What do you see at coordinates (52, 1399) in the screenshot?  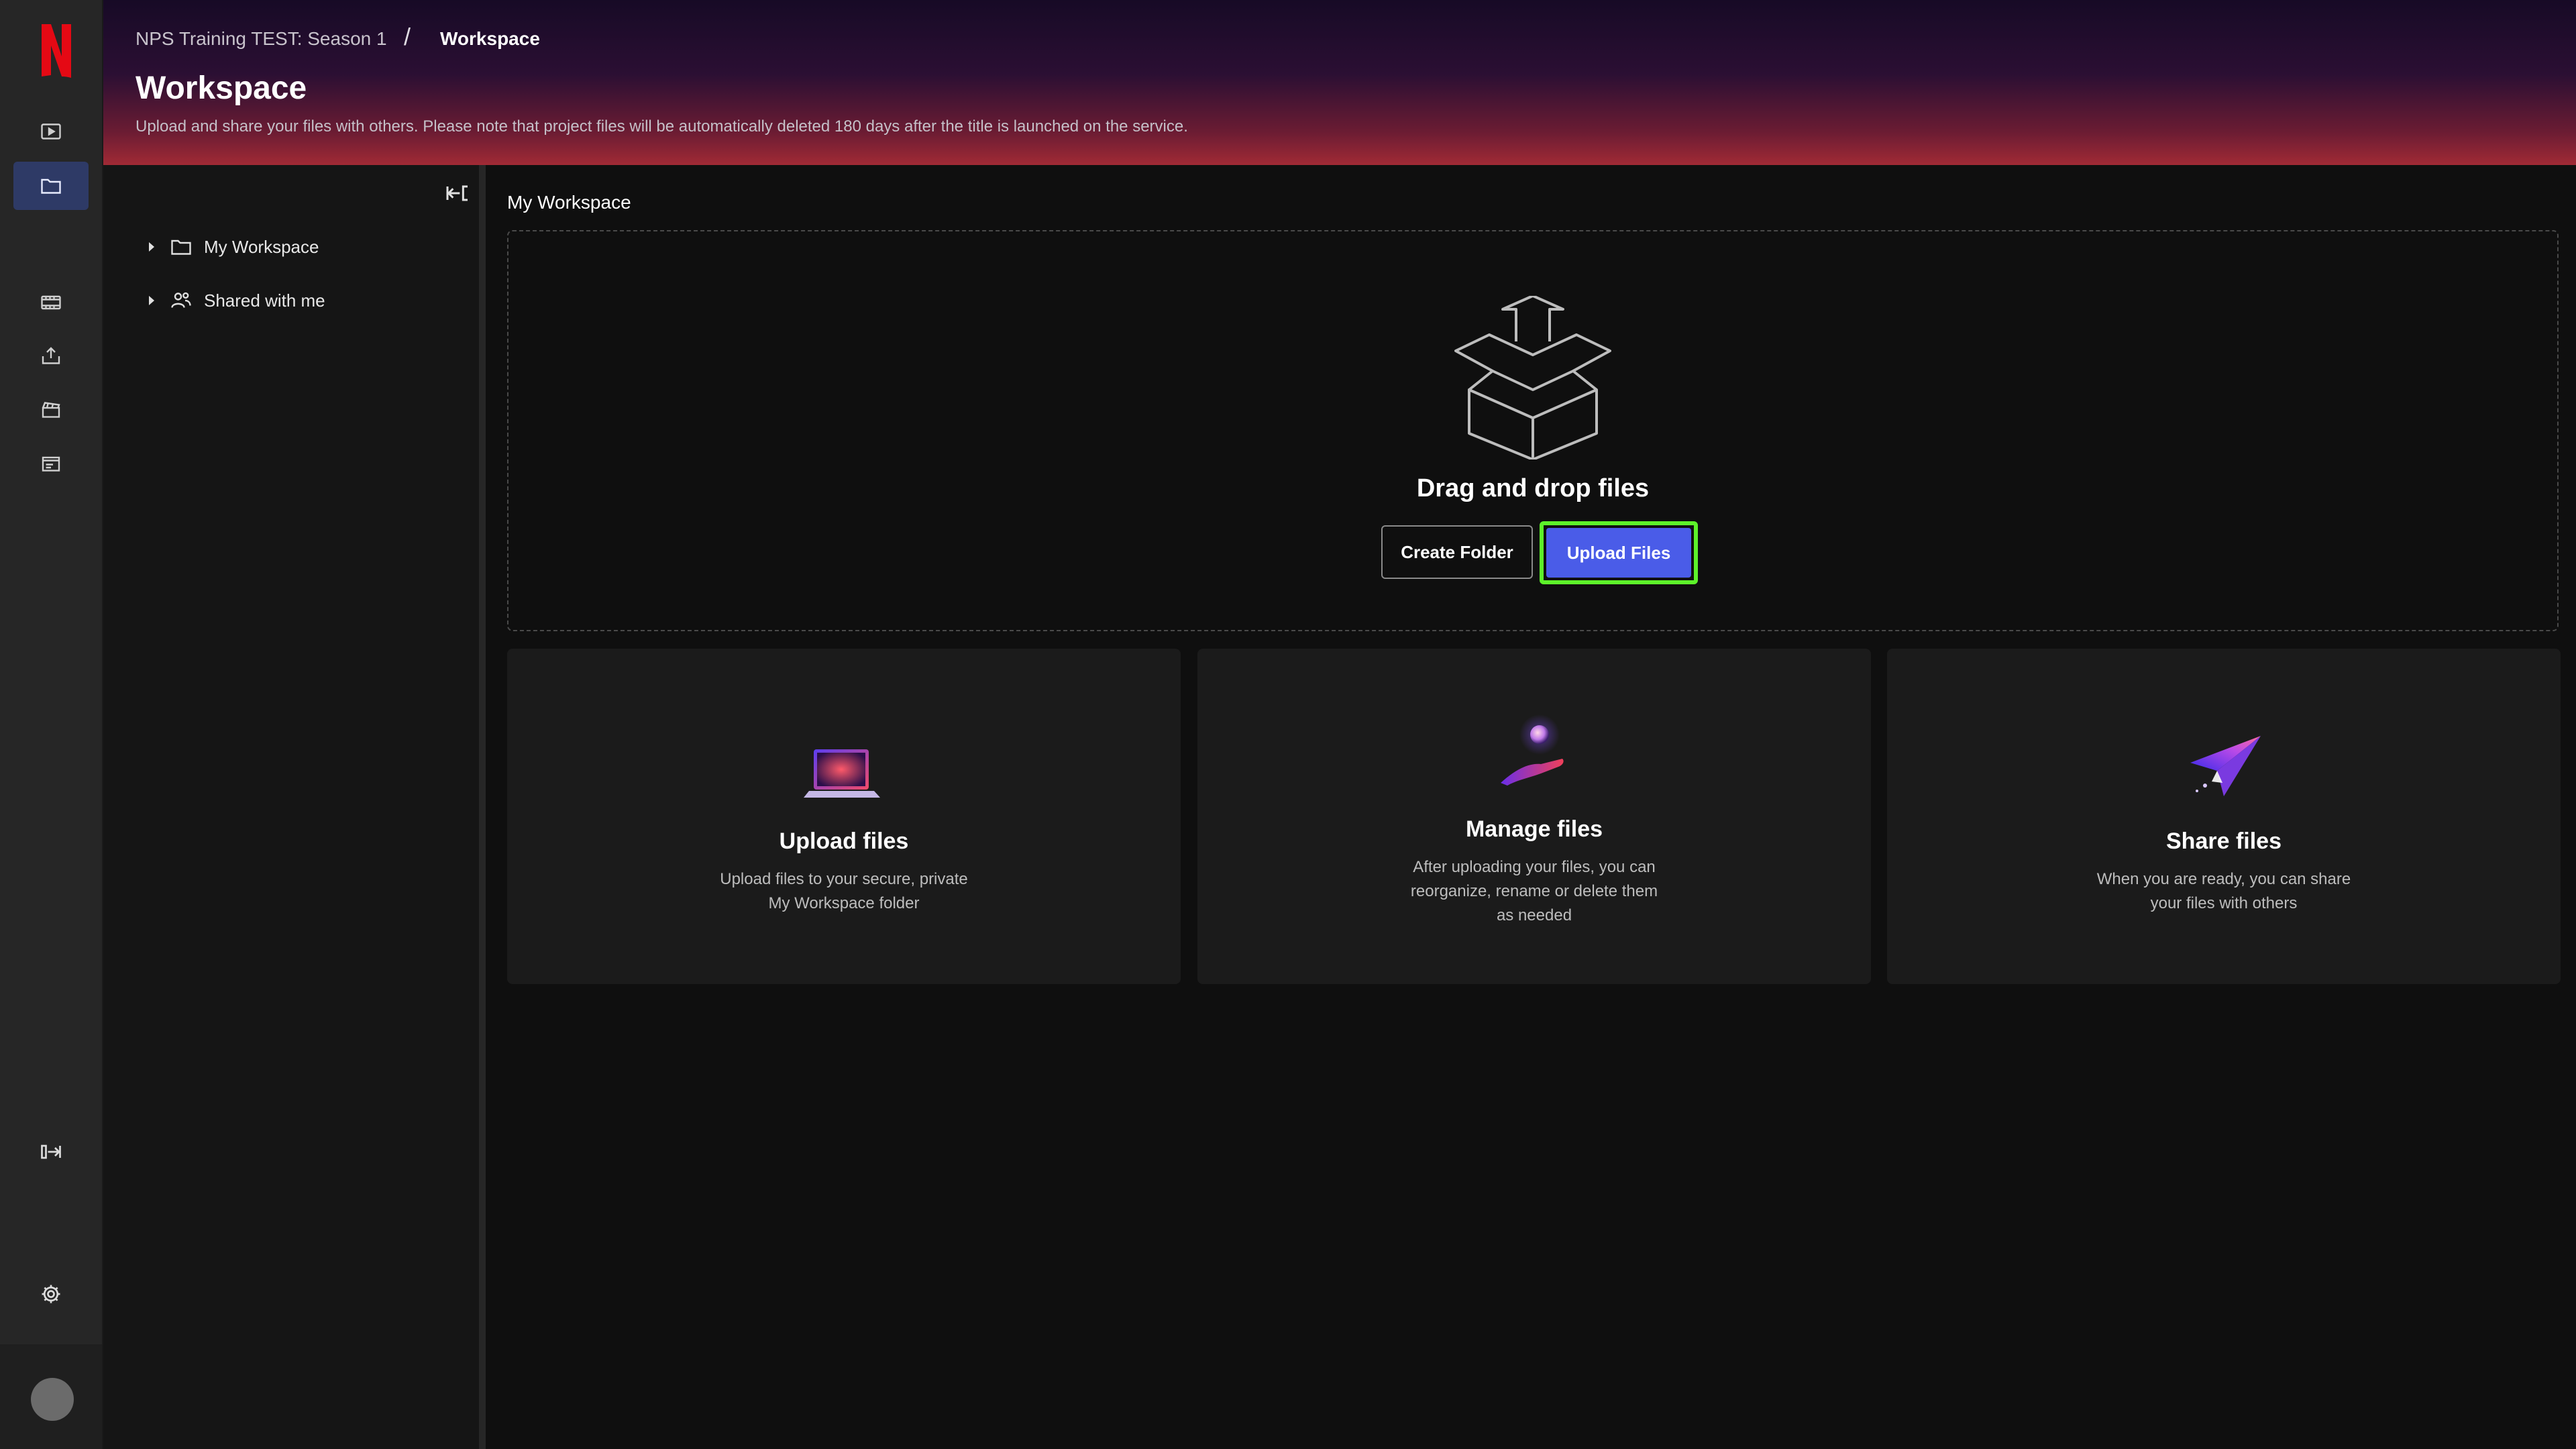 I see `avatar` at bounding box center [52, 1399].